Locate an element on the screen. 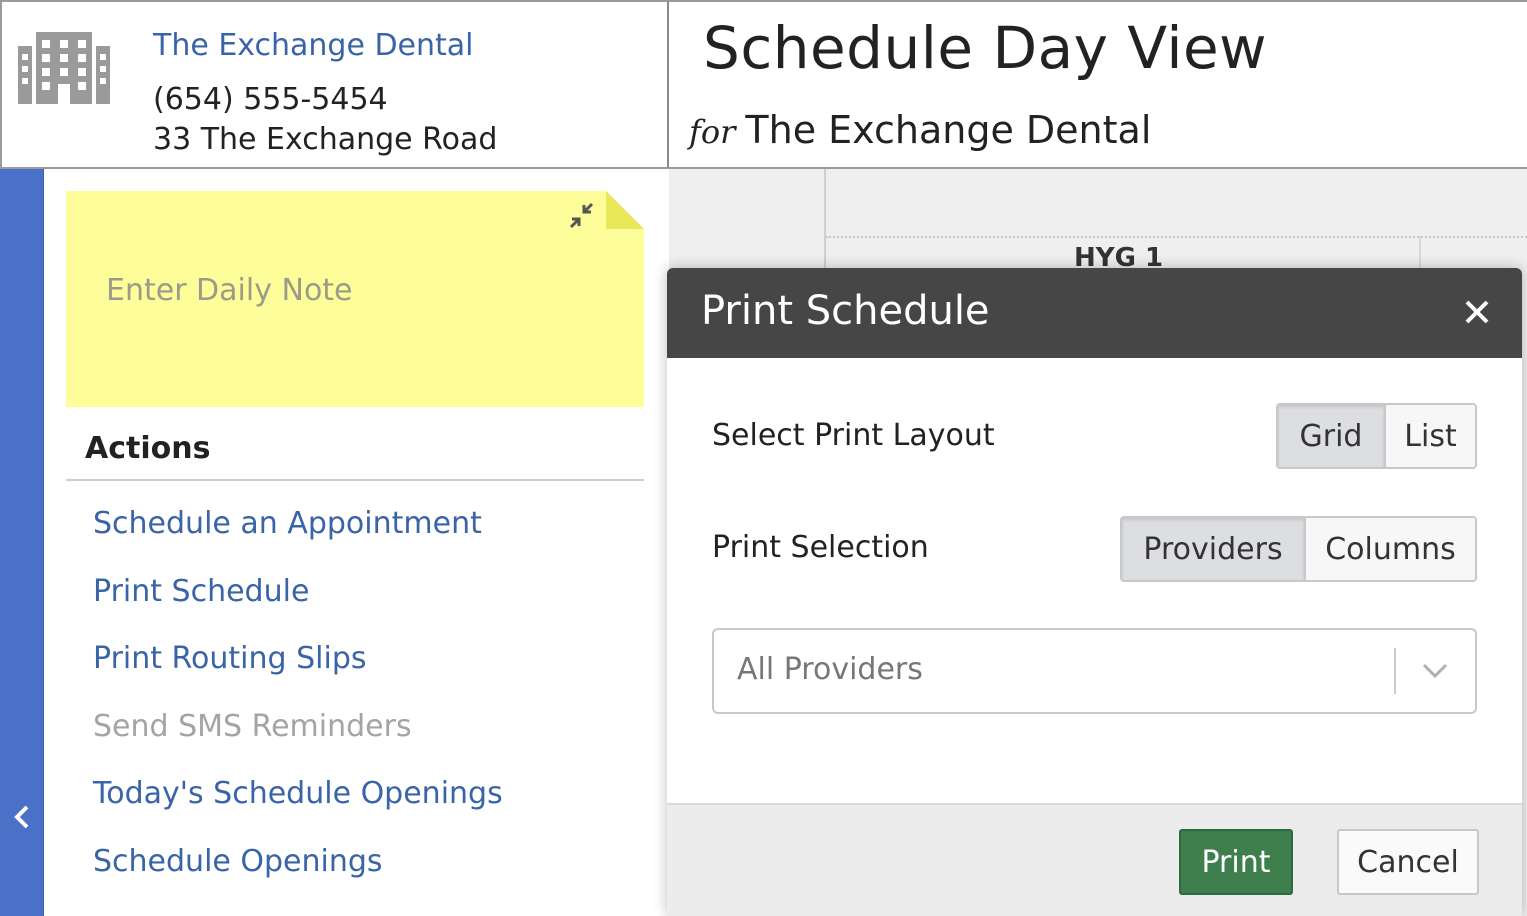 The image size is (1527, 916). action-print-schedule: Print Schedule is located at coordinates (201, 591).